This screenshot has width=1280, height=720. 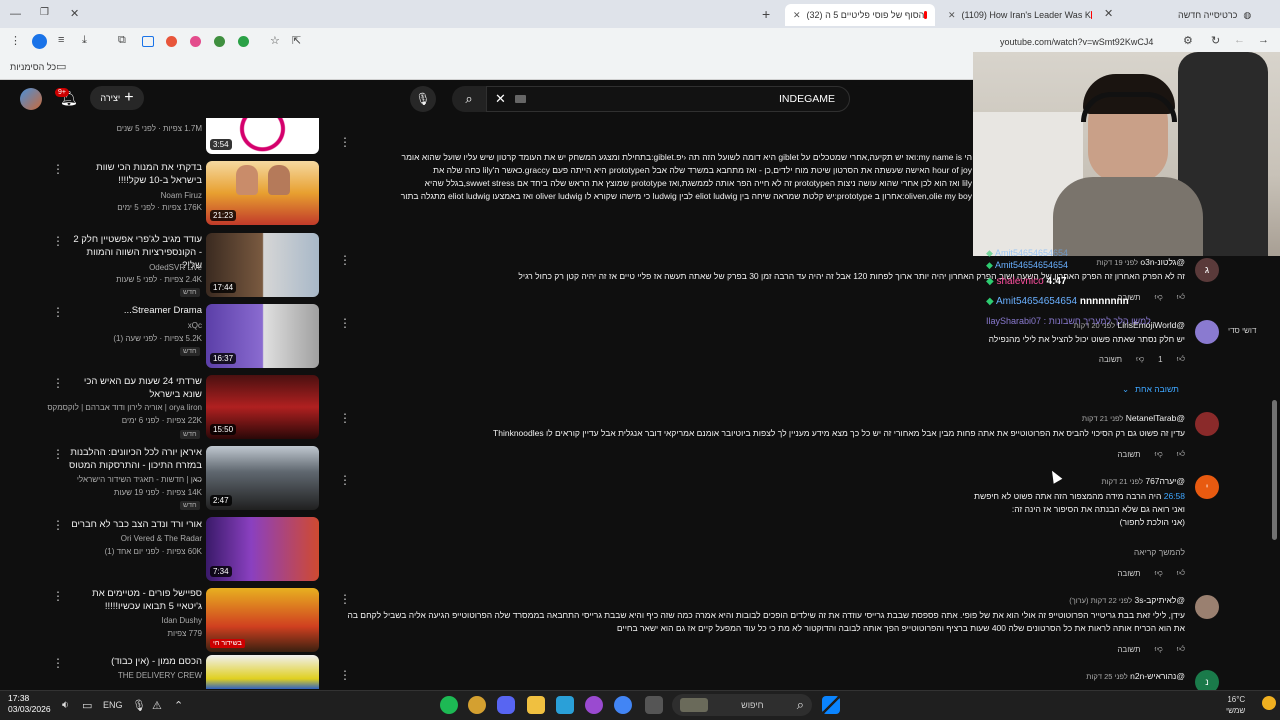 I want to click on comment-time: לפני 22 דקות (ערוך), so click(x=1100, y=600).